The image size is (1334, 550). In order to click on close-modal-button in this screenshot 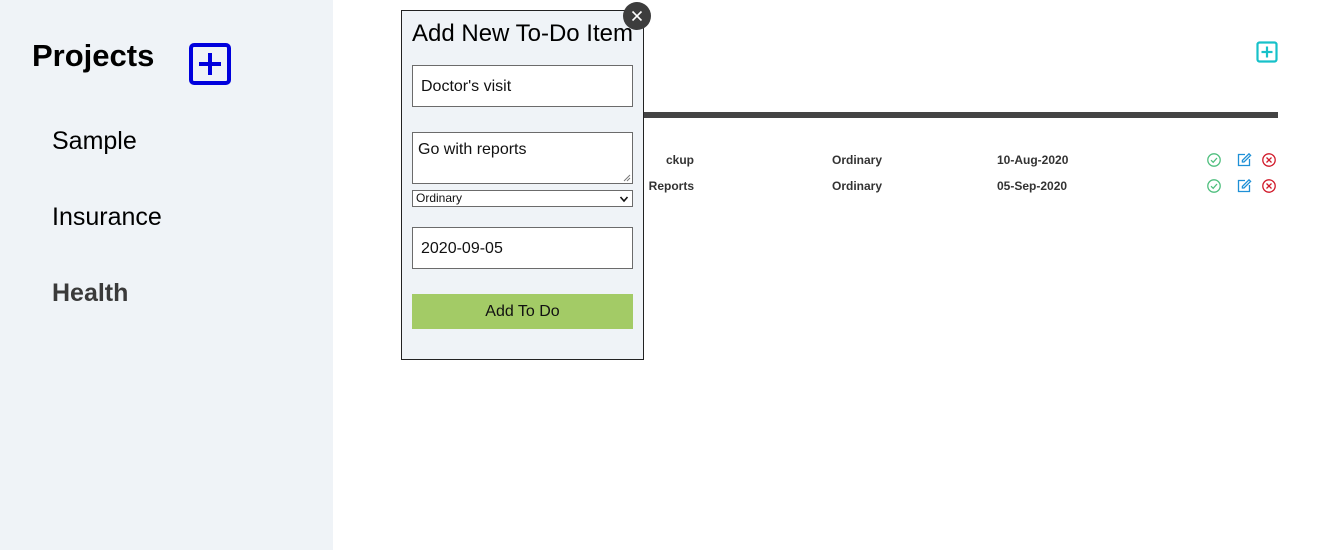, I will do `click(637, 16)`.